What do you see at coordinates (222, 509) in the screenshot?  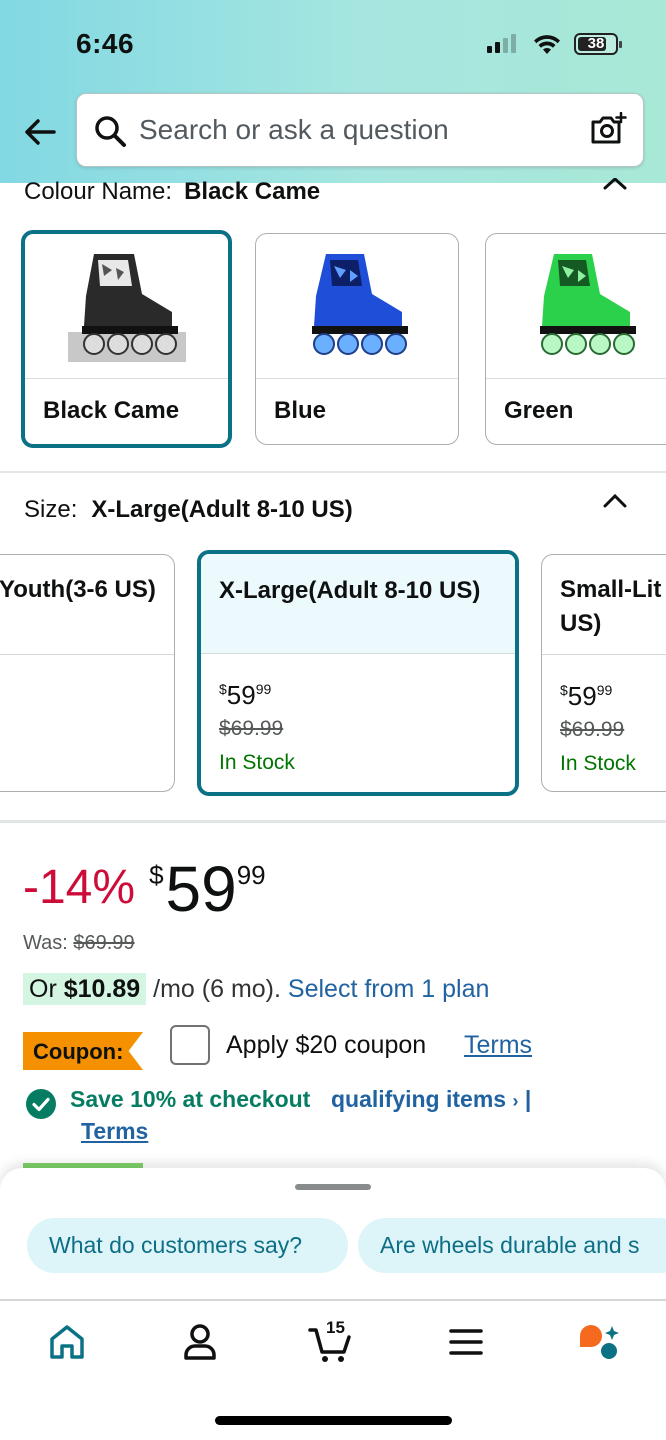 I see `size-value: X-Large(Adult 8-10 US)` at bounding box center [222, 509].